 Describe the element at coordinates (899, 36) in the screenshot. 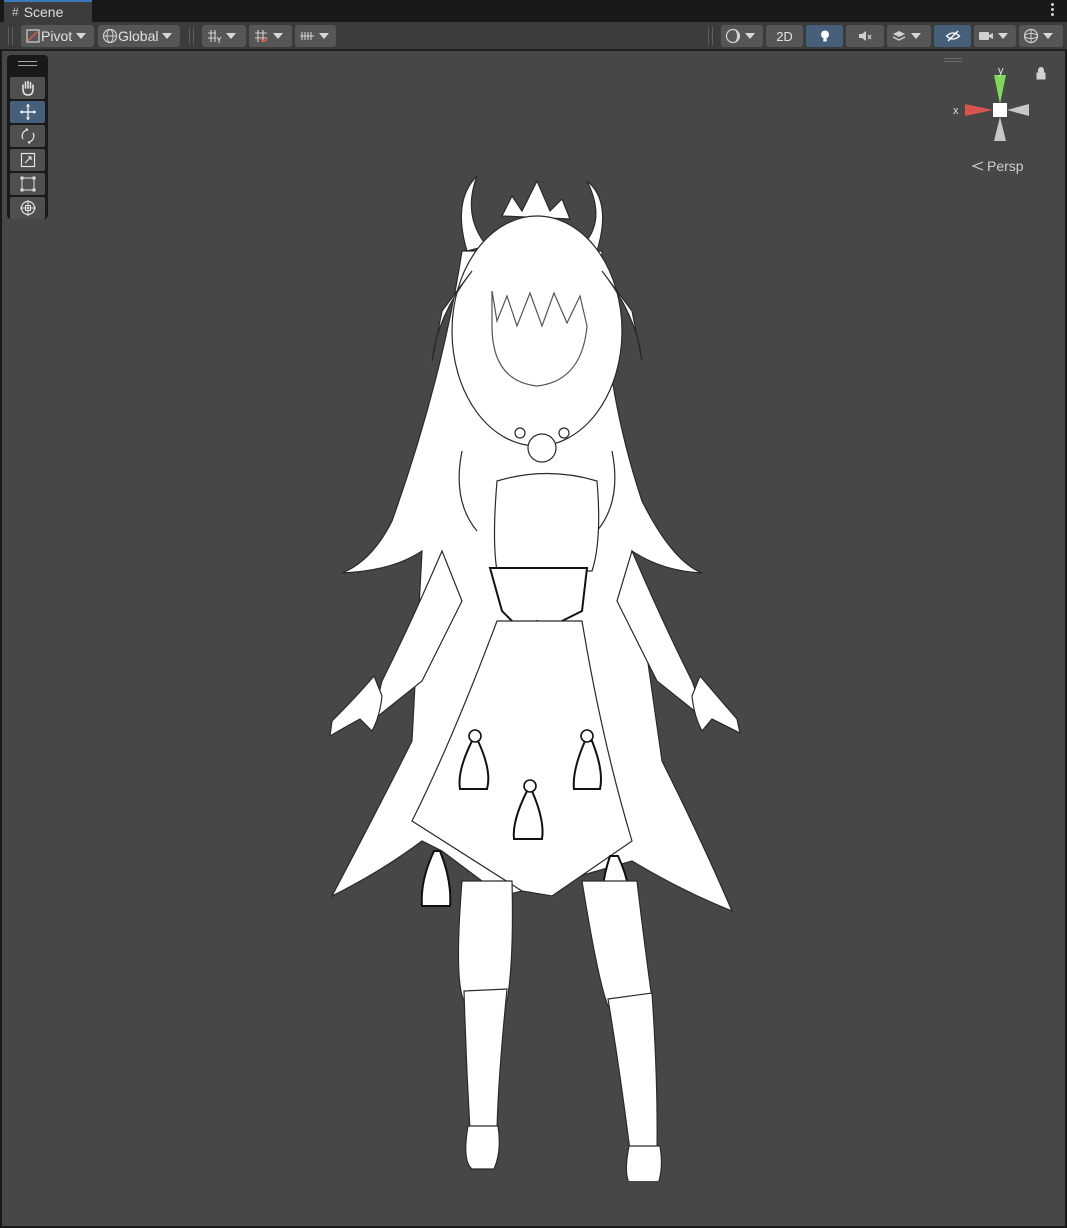

I see `layers-effects-icon` at that location.